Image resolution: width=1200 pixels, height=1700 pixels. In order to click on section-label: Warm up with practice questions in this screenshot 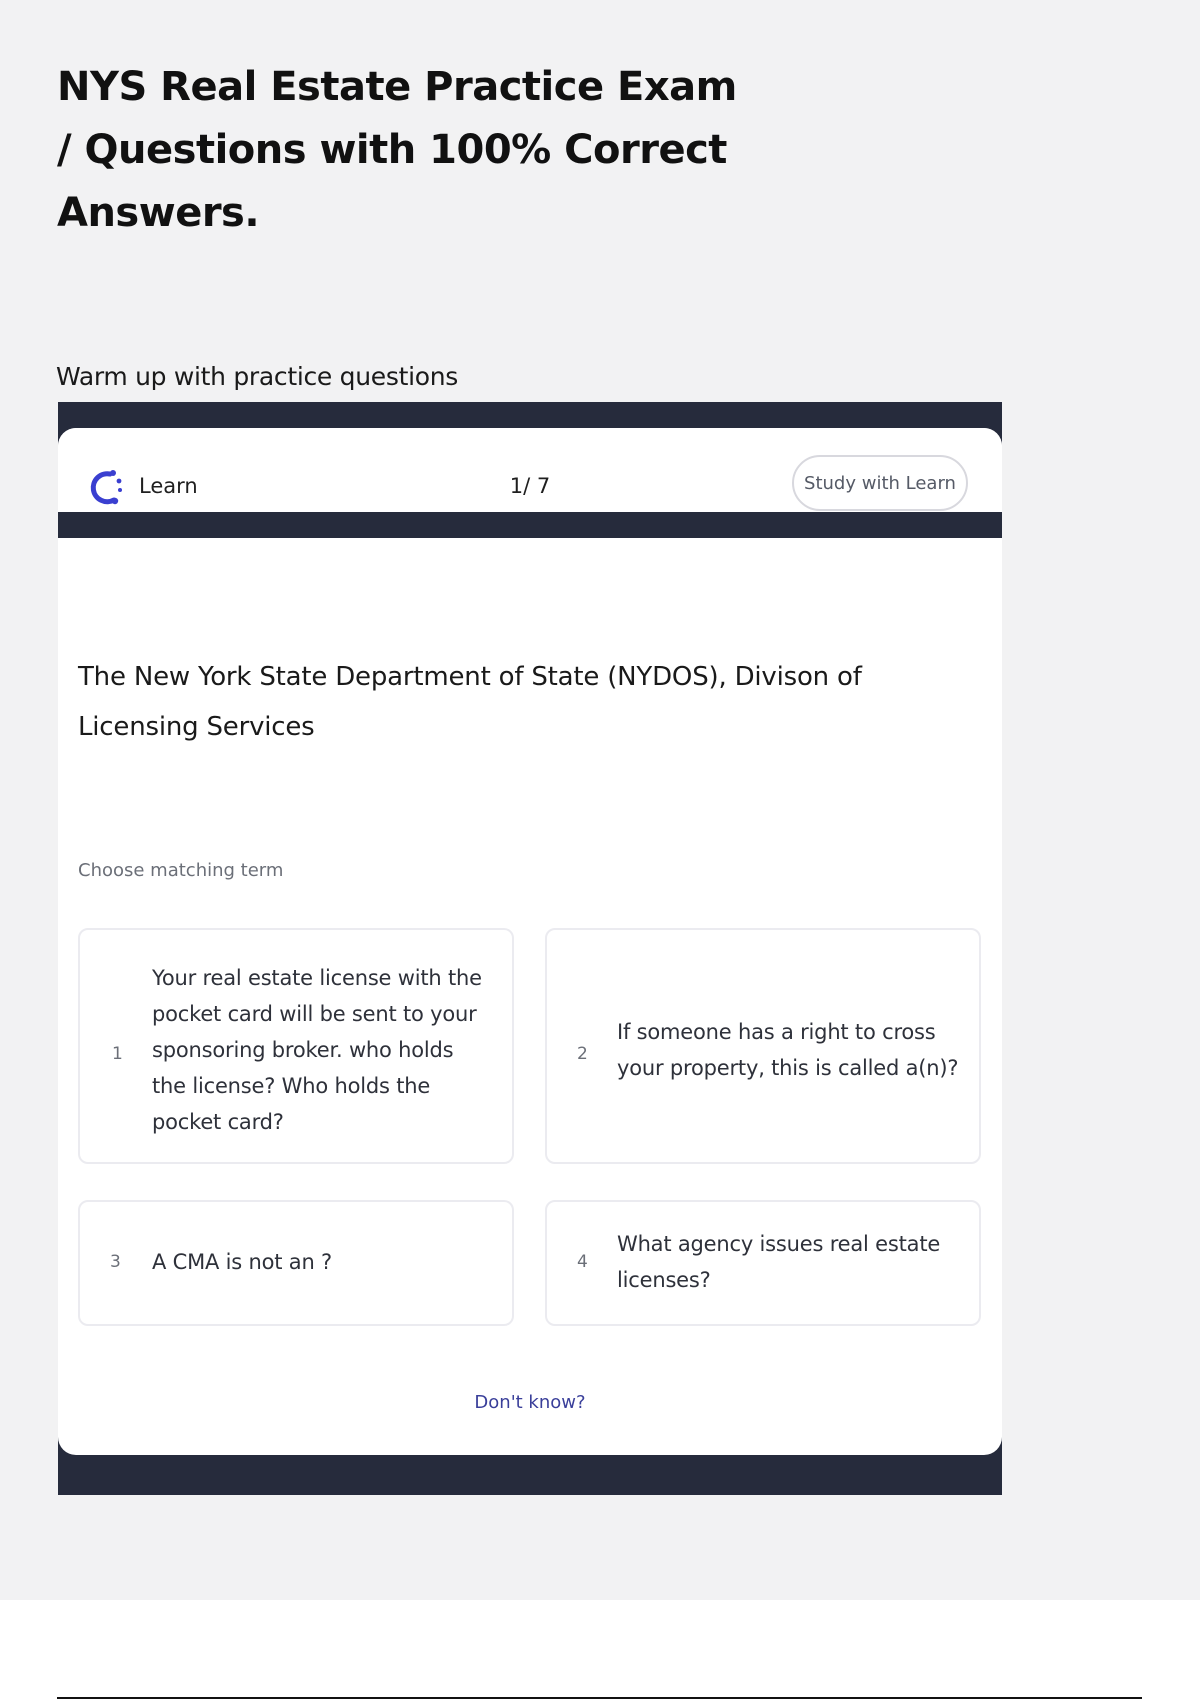, I will do `click(257, 376)`.